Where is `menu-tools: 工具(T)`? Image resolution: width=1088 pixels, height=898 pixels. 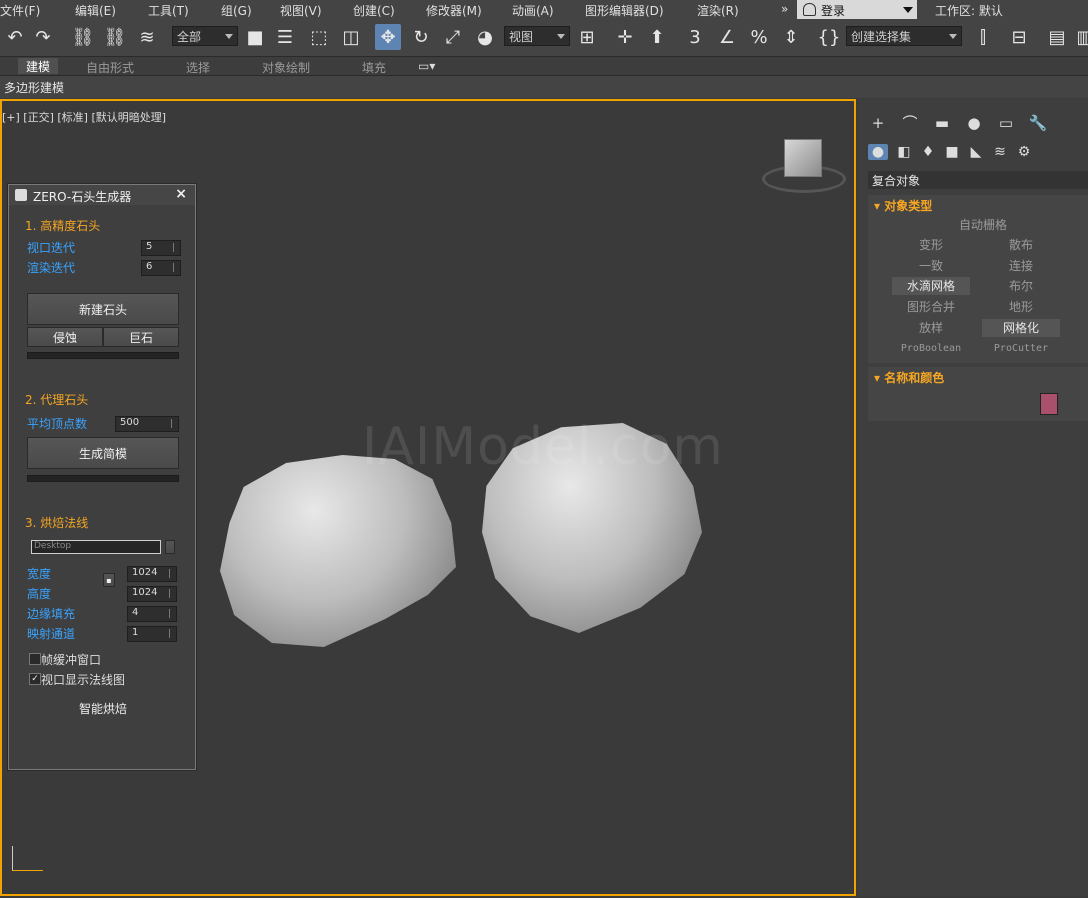
menu-tools: 工具(T) is located at coordinates (168, 10).